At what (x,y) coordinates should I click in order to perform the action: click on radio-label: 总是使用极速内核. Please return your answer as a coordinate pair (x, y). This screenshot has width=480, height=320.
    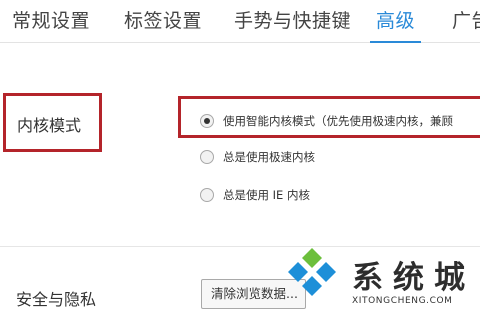
    Looking at the image, I should click on (269, 157).